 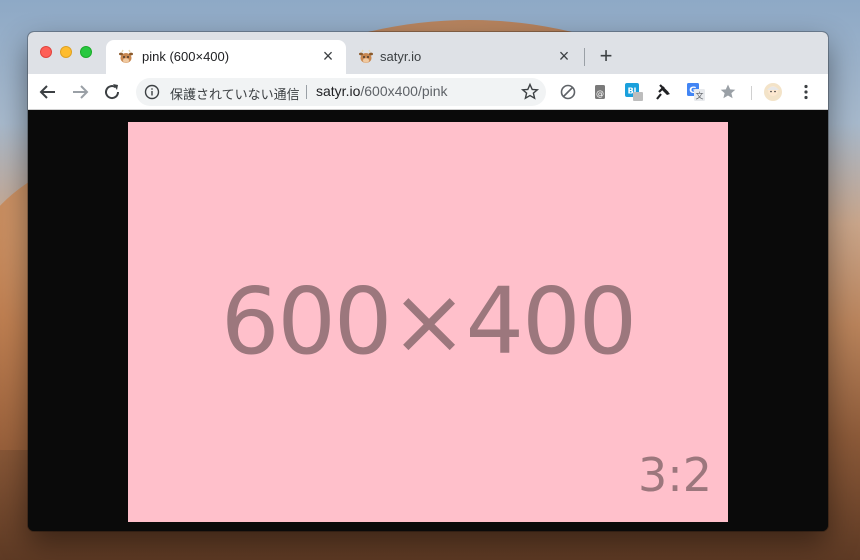 I want to click on more-menu-icon, so click(x=806, y=92).